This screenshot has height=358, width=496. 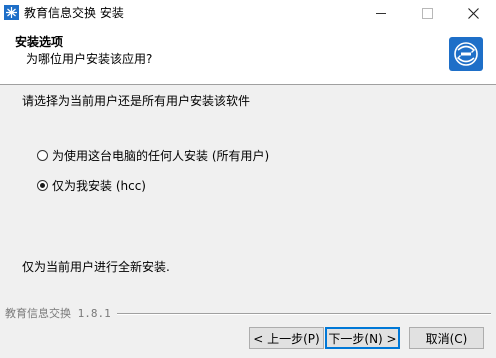 What do you see at coordinates (89, 59) in the screenshot?
I see `page-subtitle: 为哪位用户安装该应用?` at bounding box center [89, 59].